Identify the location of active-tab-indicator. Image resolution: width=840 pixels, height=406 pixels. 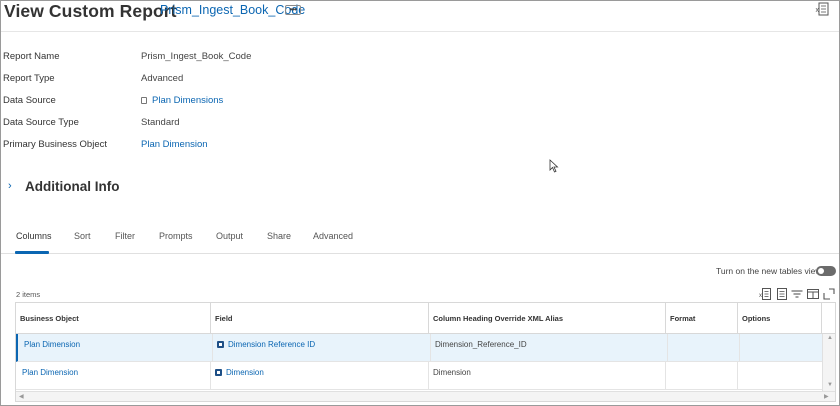
(32, 252).